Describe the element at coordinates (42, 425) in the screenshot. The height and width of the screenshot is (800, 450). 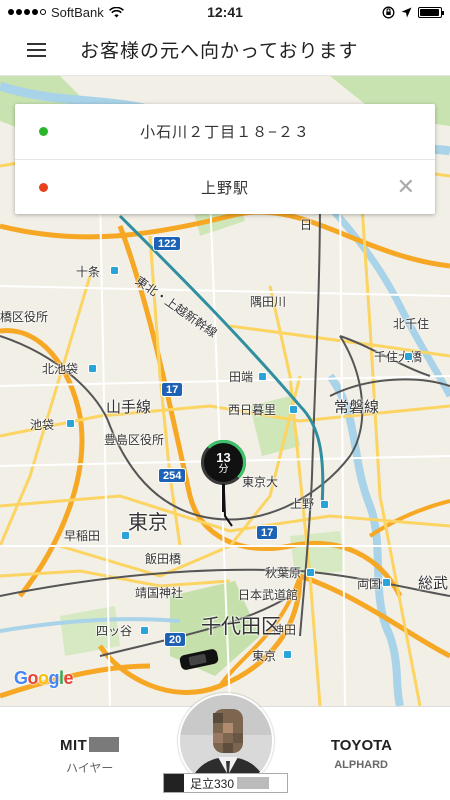
I see `map-label-ikebukuro: 池袋` at that location.